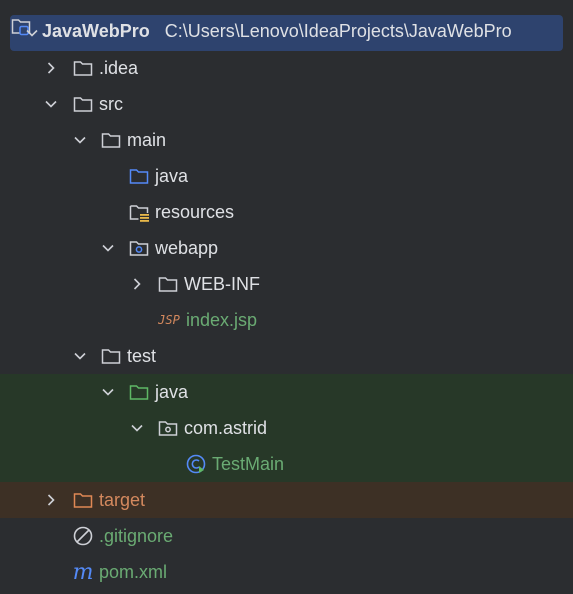 The image size is (573, 594). What do you see at coordinates (83, 536) in the screenshot?
I see `ignore-file-icon` at bounding box center [83, 536].